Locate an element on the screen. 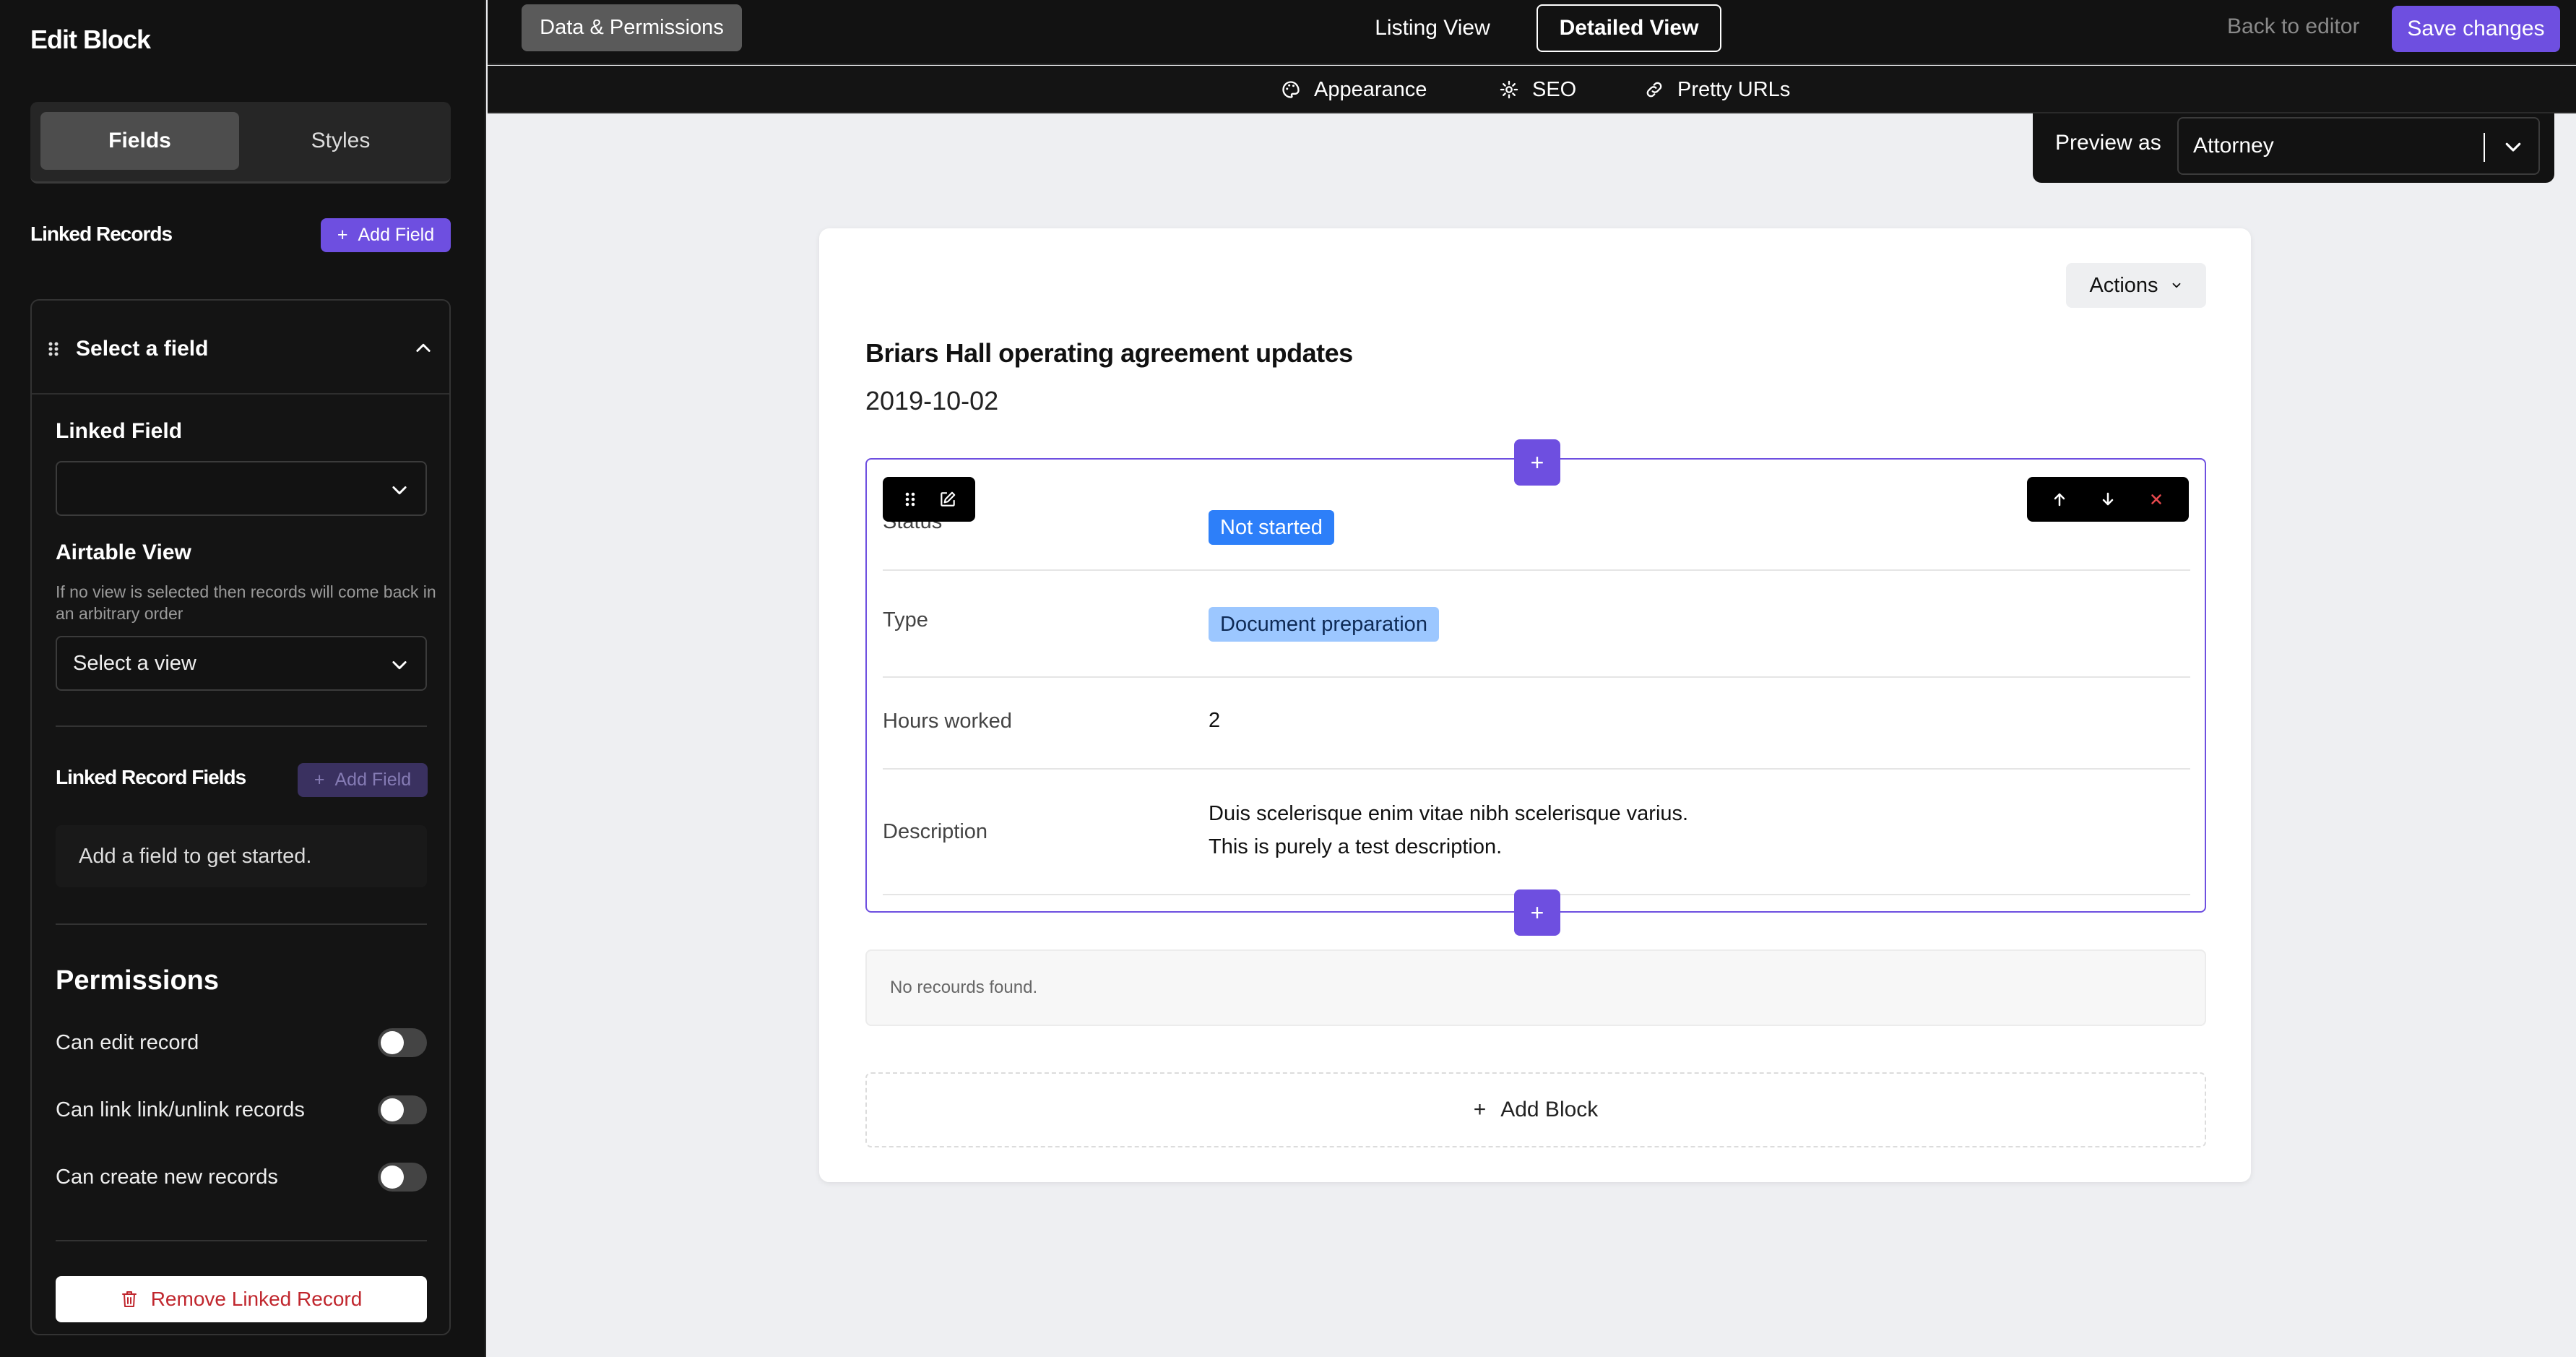 The width and height of the screenshot is (2576, 1357). appearance-link: Appearance is located at coordinates (1354, 89).